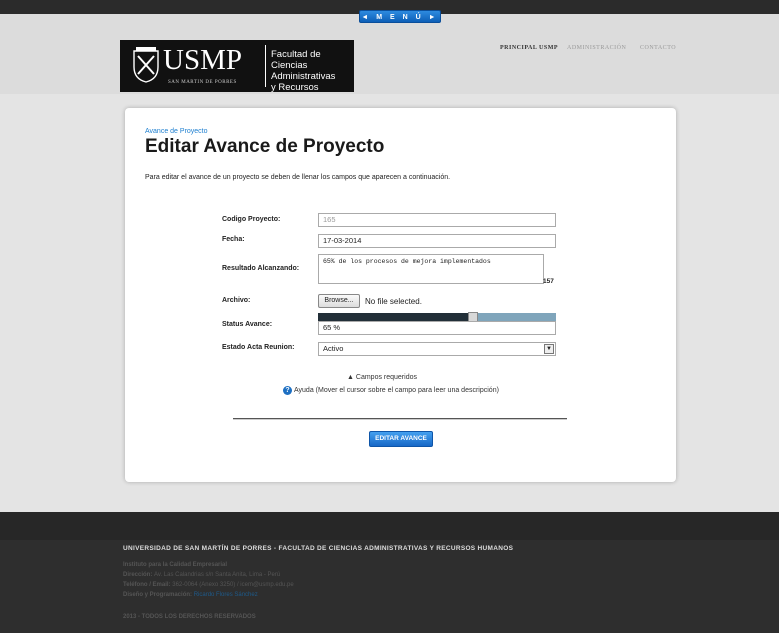 This screenshot has height=633, width=779. Describe the element at coordinates (529, 48) in the screenshot. I see `nav-principal-usmp: PRINCIPAL USMP` at that location.